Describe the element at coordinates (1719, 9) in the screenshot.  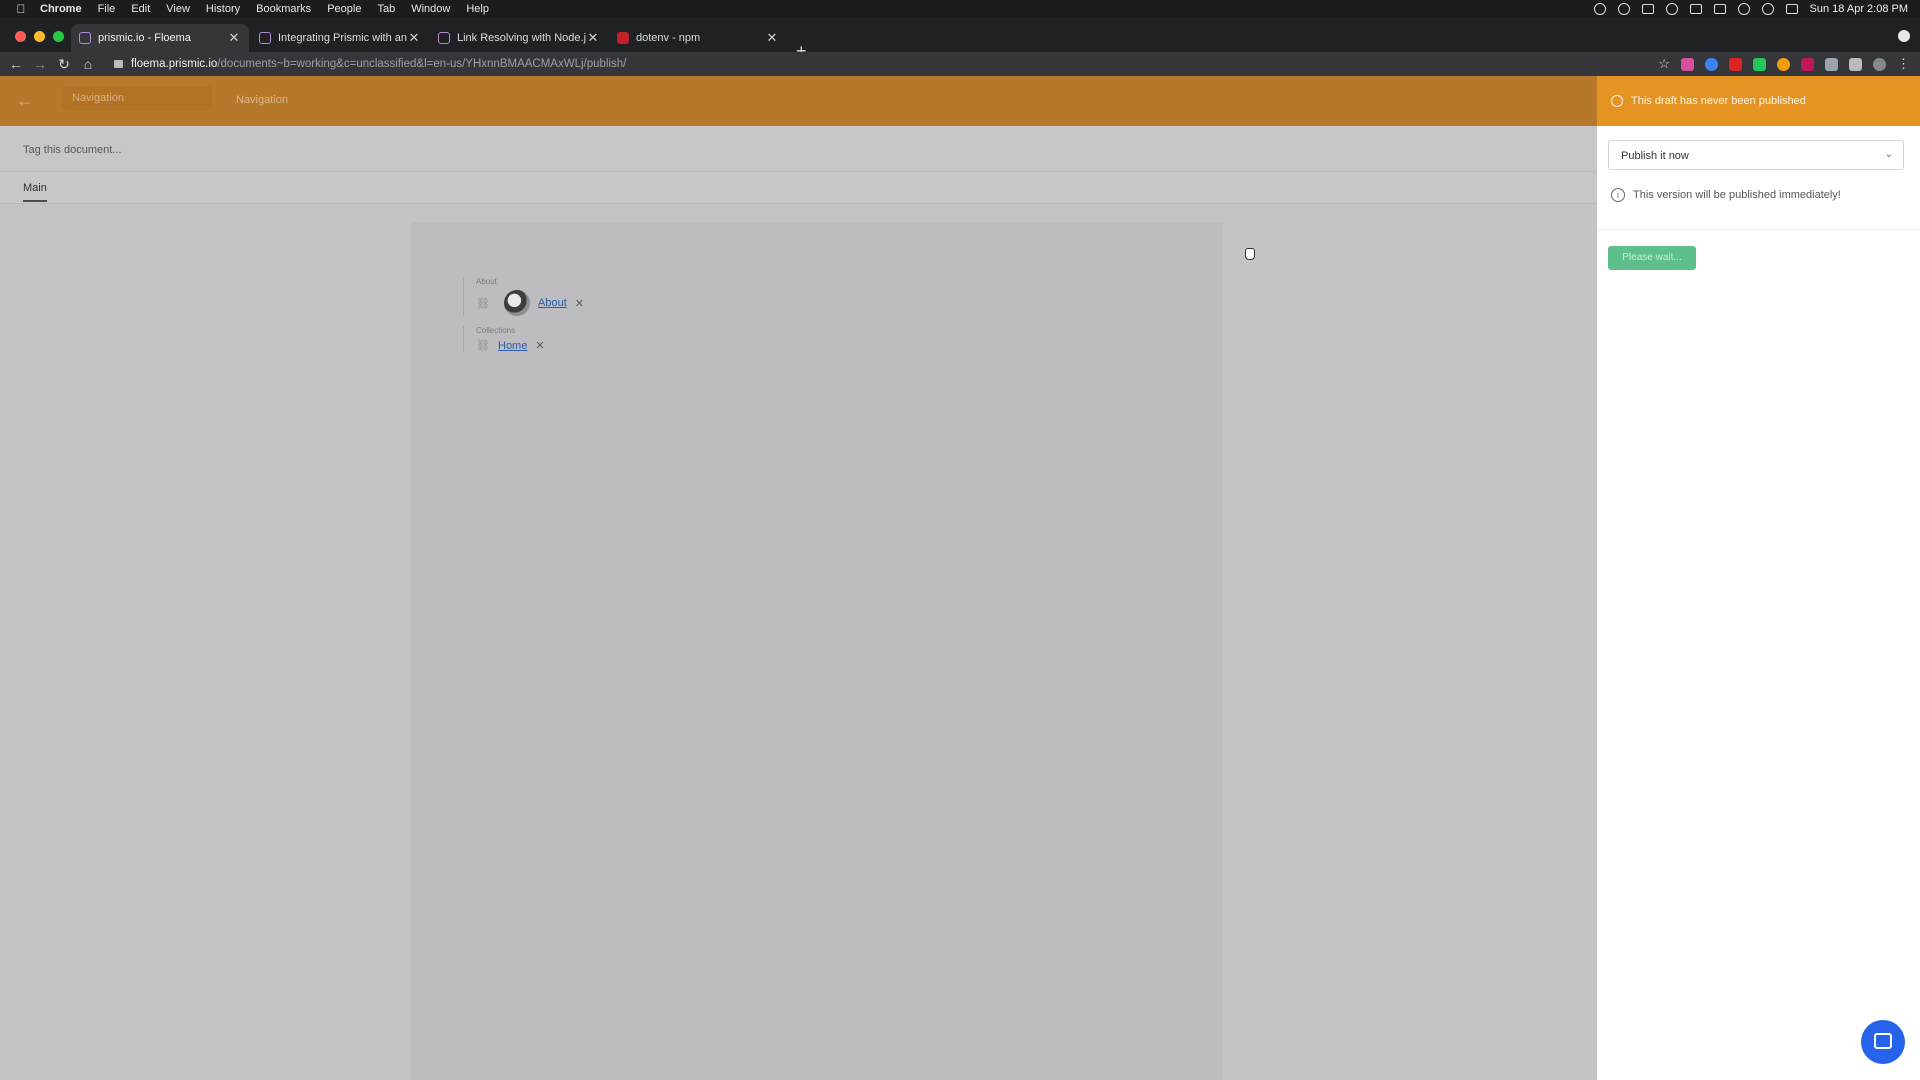
I see `battery-icon` at that location.